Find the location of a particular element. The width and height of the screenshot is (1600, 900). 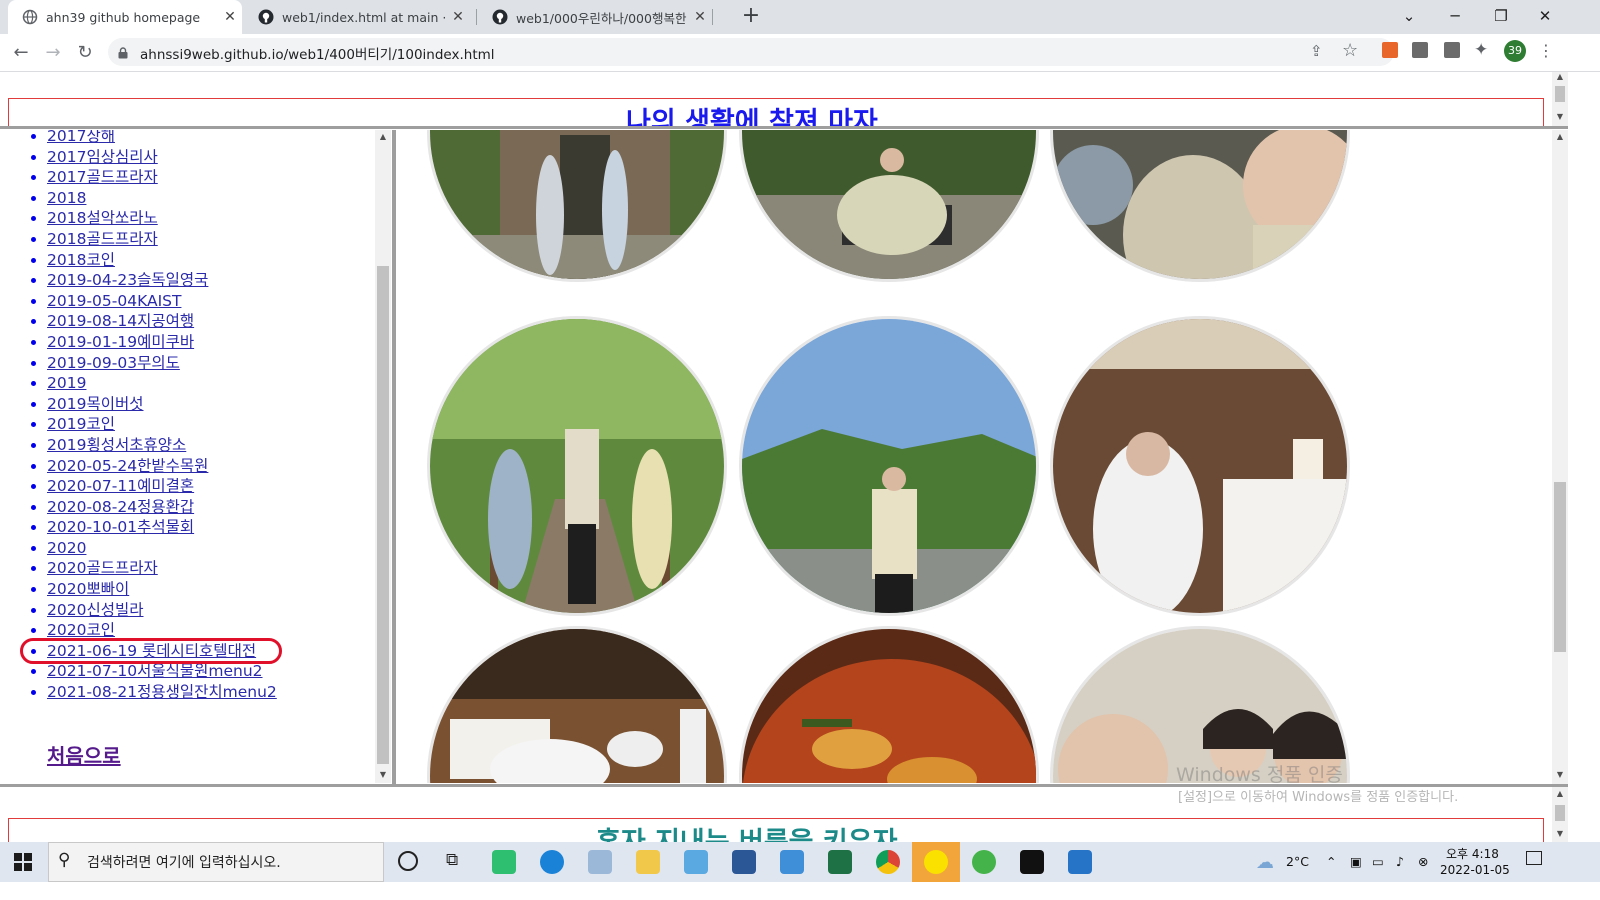

album-list-item: 2019코인 is located at coordinates (211, 424).